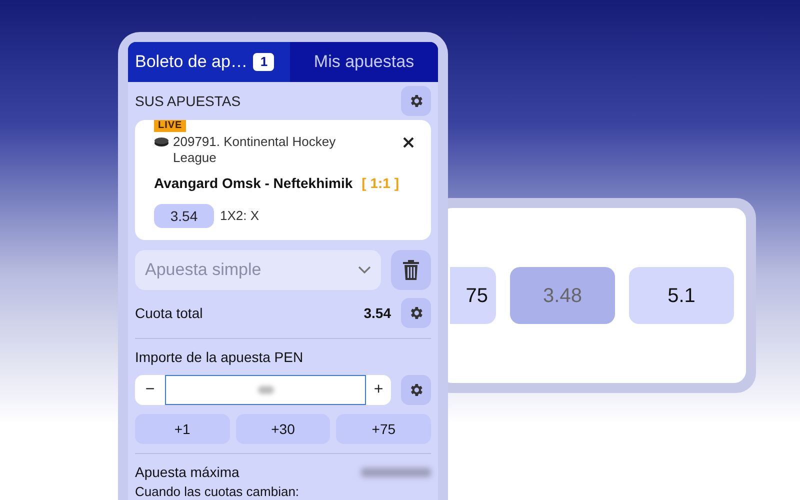 Image resolution: width=800 pixels, height=500 pixels. Describe the element at coordinates (378, 390) in the screenshot. I see `increase-button: +` at that location.